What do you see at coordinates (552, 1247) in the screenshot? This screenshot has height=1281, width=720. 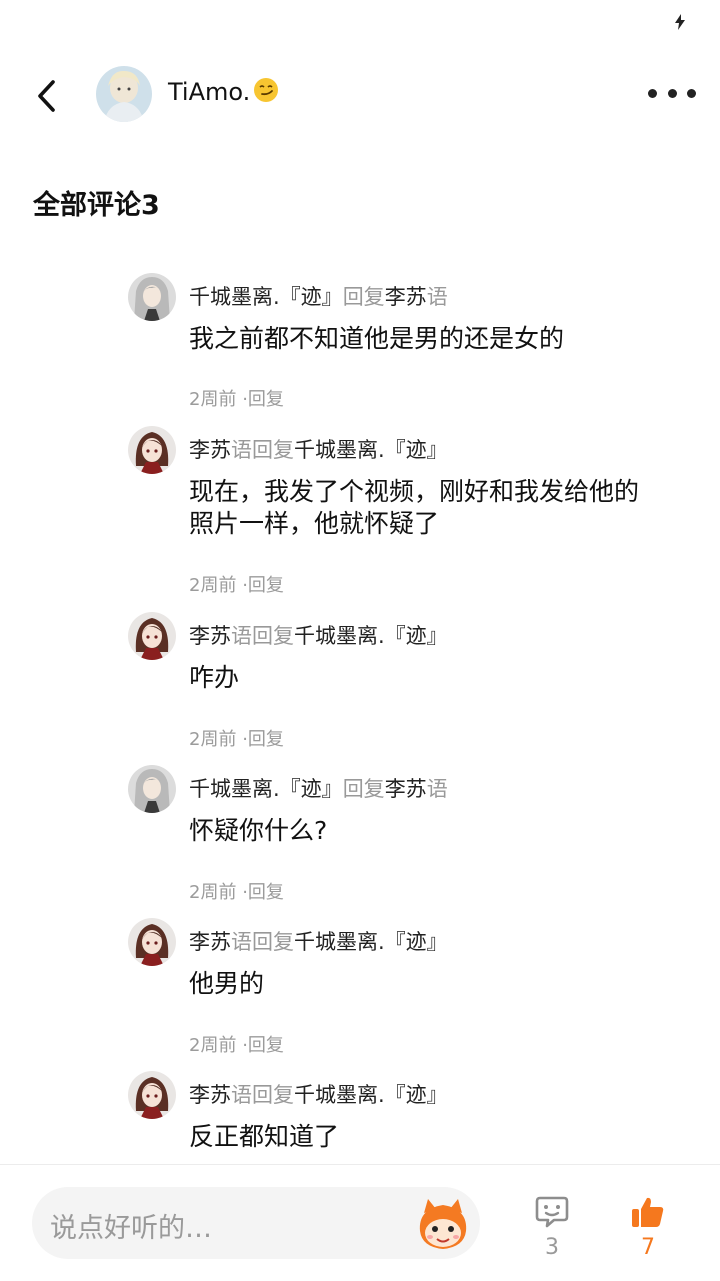 I see `comment-count: 3` at bounding box center [552, 1247].